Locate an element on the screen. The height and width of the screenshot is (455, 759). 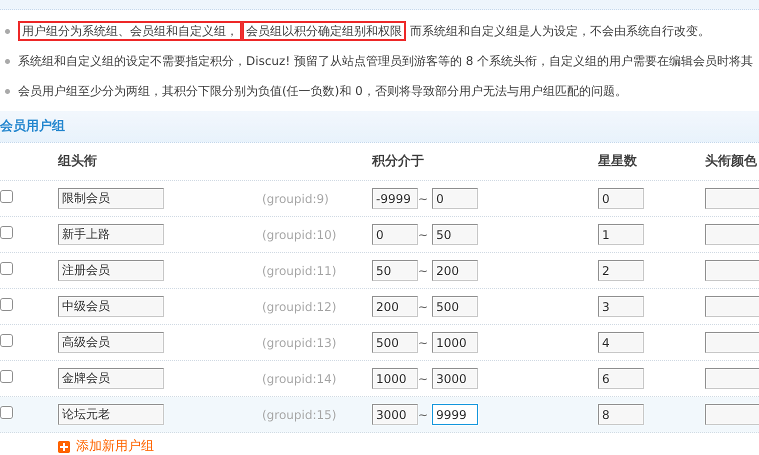
column-header: 星星数 is located at coordinates (617, 161).